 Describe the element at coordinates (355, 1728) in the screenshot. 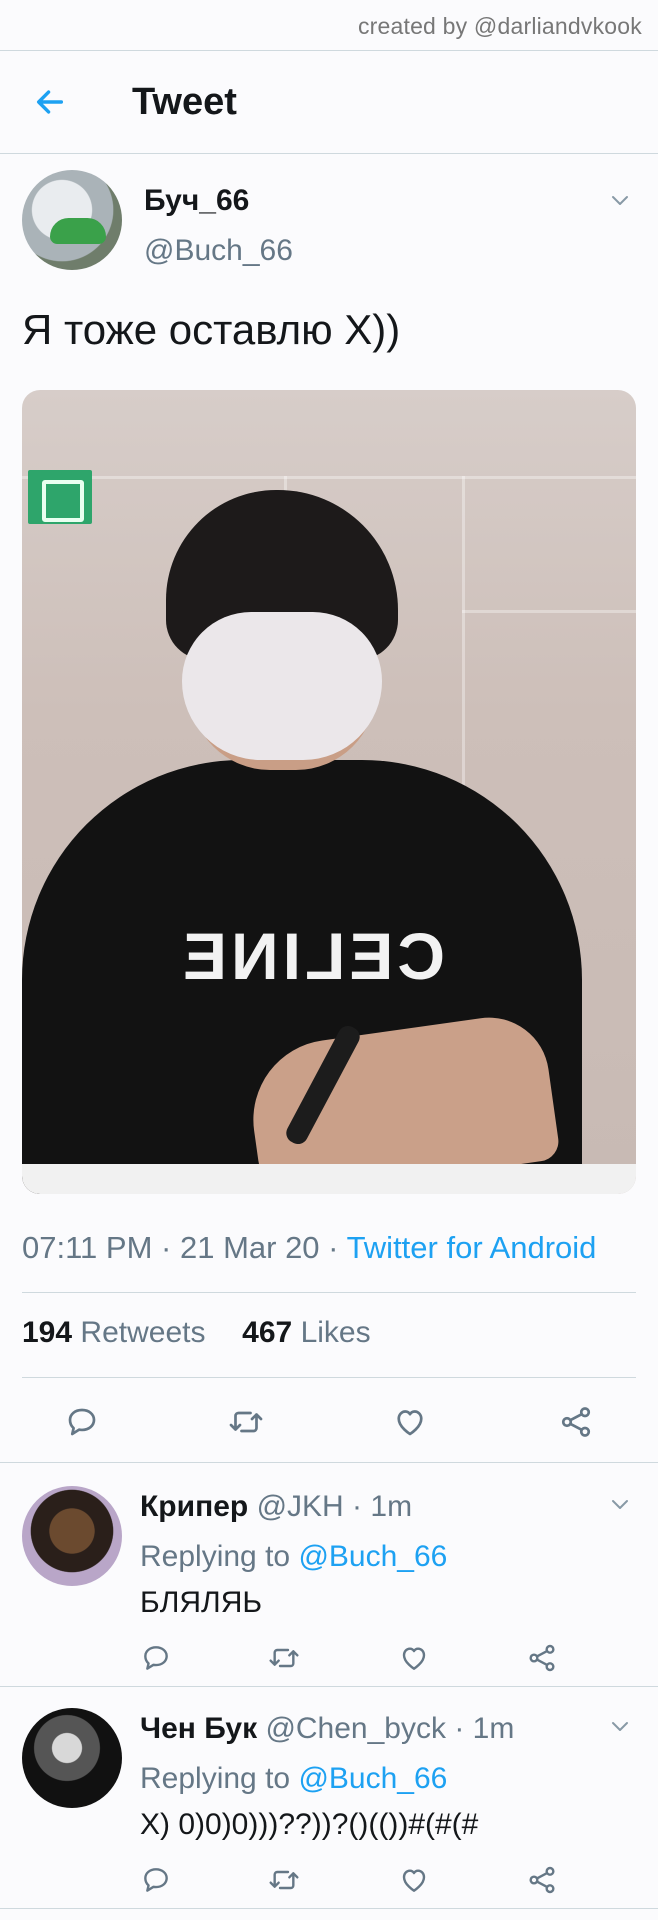

I see `reply-author-handle: @Chen_byck` at that location.